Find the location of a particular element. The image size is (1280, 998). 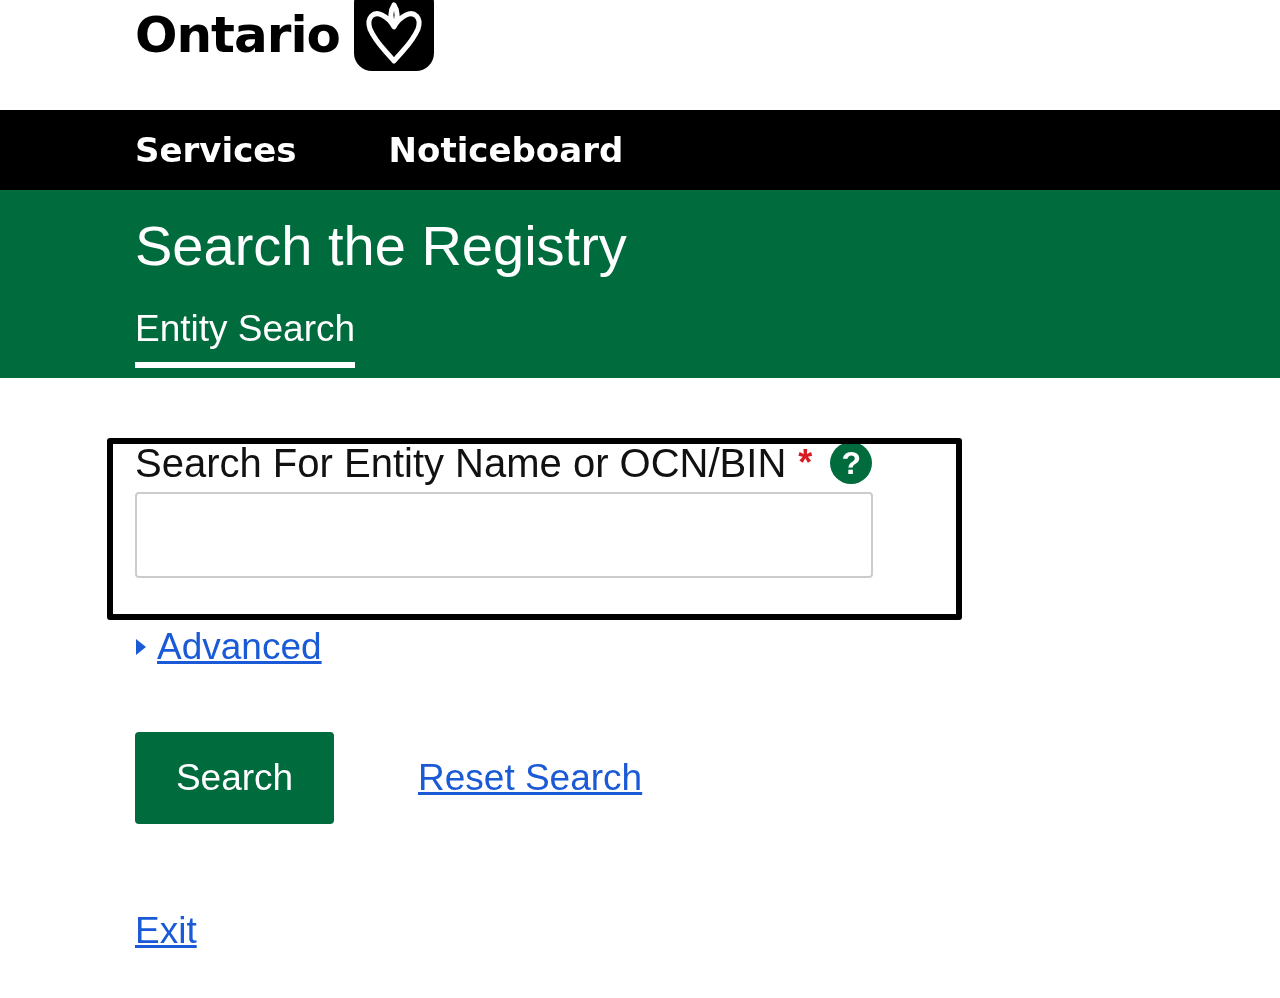

nav-link: Noticeboard is located at coordinates (506, 150).